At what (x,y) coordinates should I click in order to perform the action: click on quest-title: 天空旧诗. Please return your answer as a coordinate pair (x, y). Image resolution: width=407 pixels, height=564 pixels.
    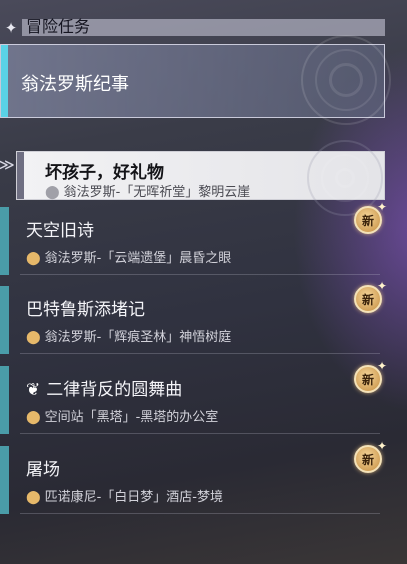
    Looking at the image, I should click on (60, 231).